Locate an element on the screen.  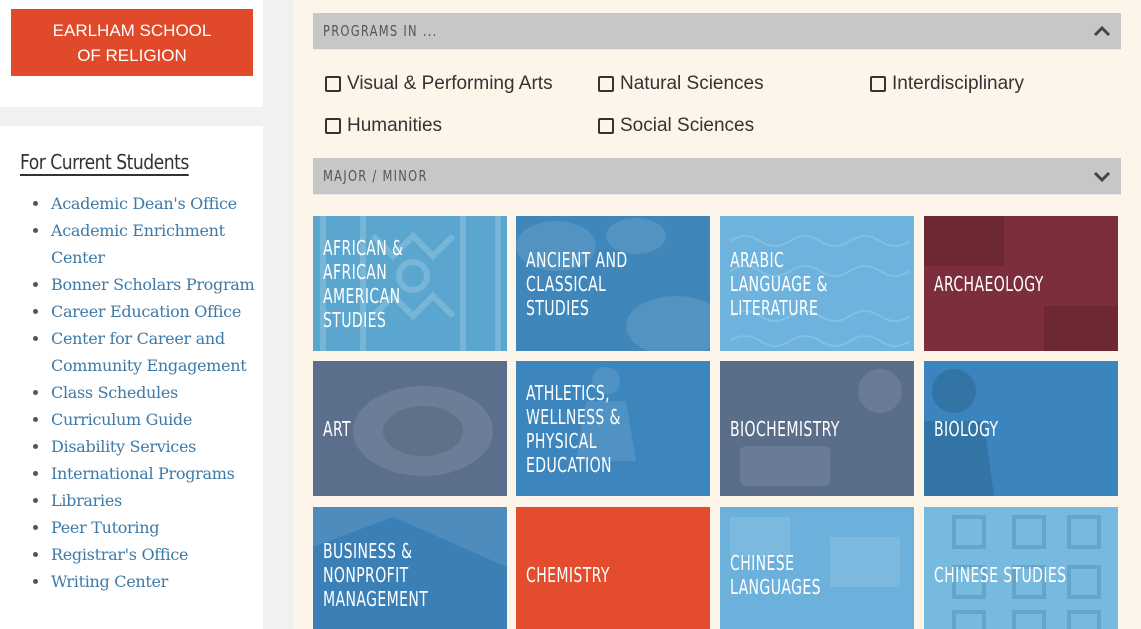
program-tile: CHINESE LANGUAGES is located at coordinates (817, 568).